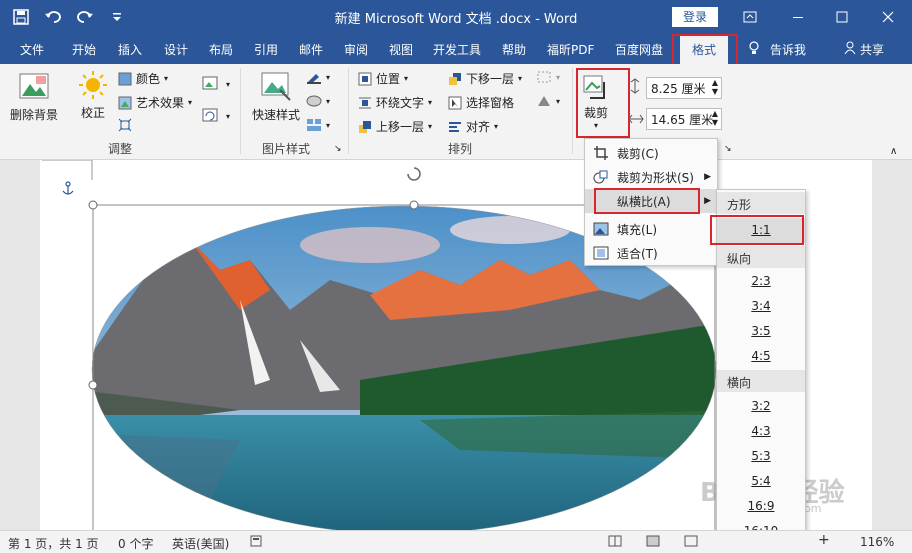 This screenshot has width=912, height=553. Describe the element at coordinates (34, 96) in the screenshot. I see `remove-background-button: 删除背景` at that location.